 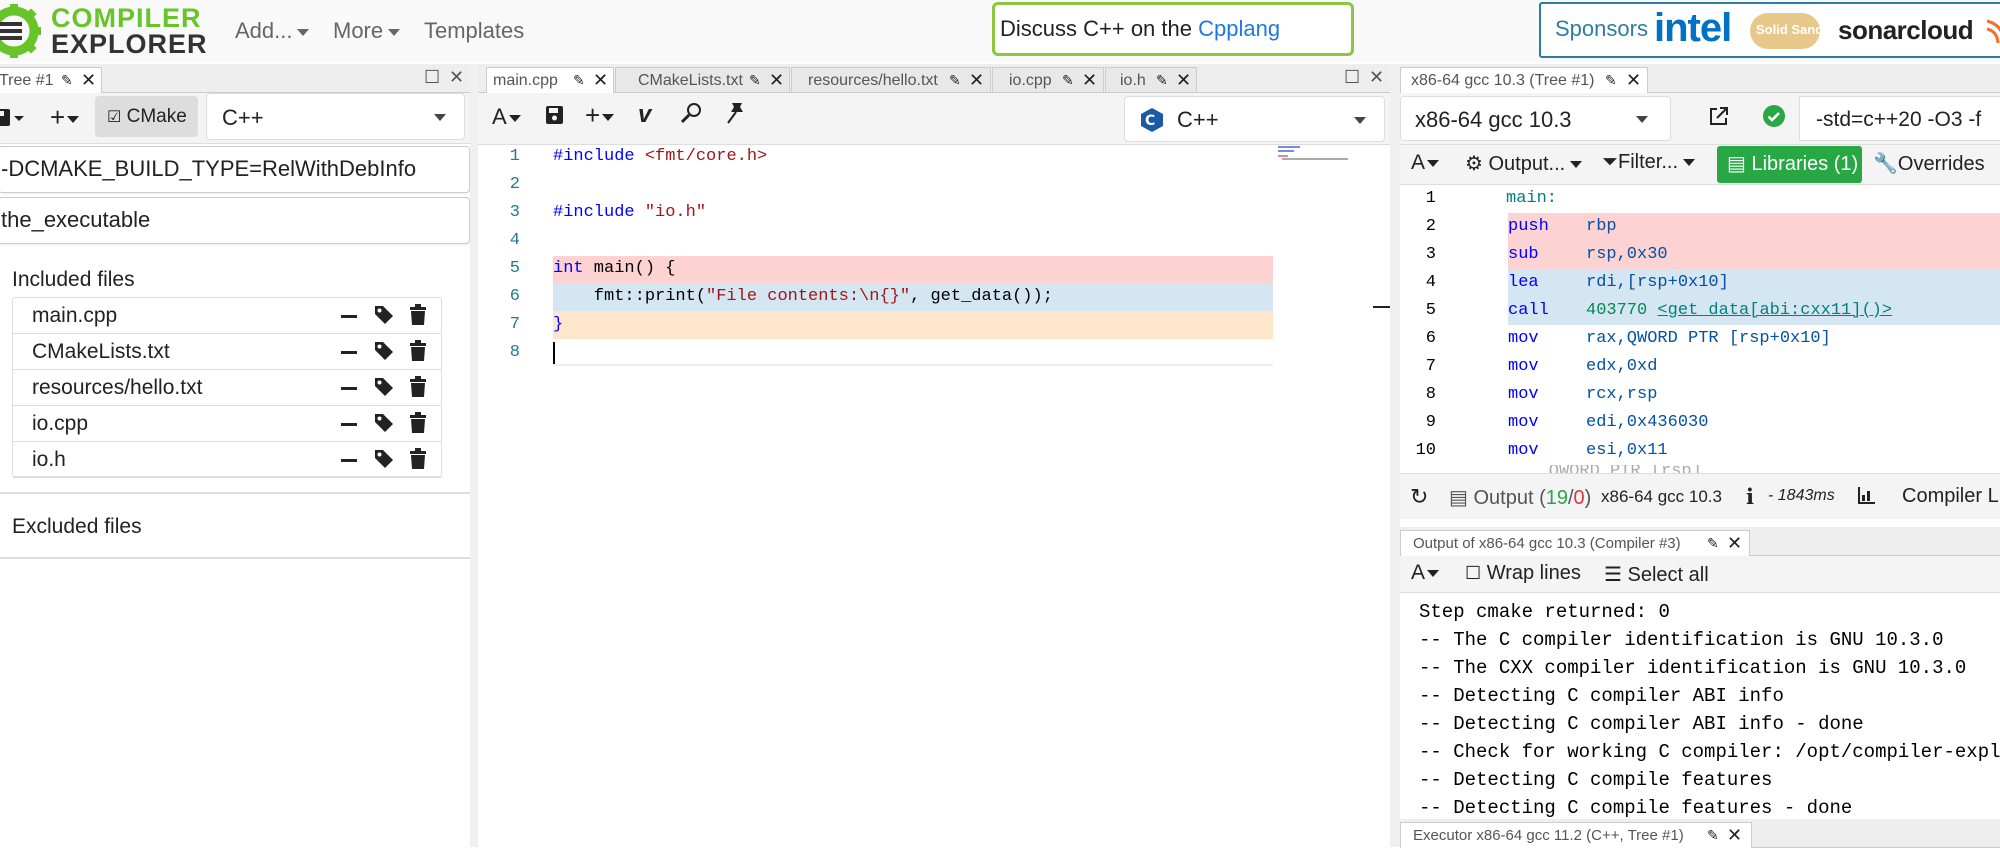 What do you see at coordinates (891, 79) in the screenshot?
I see `tab-hello-txt: resources/hello.txt ✎ ✕` at bounding box center [891, 79].